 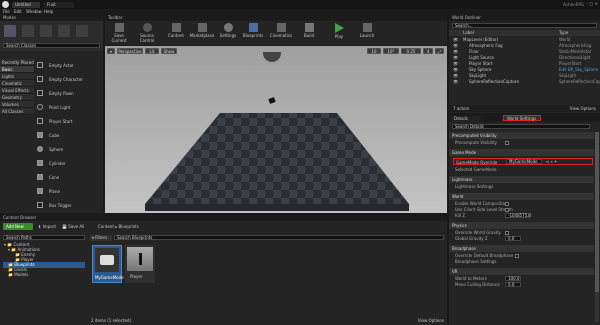 I want to click on marketplace-button: Marketplace, so click(x=202, y=33).